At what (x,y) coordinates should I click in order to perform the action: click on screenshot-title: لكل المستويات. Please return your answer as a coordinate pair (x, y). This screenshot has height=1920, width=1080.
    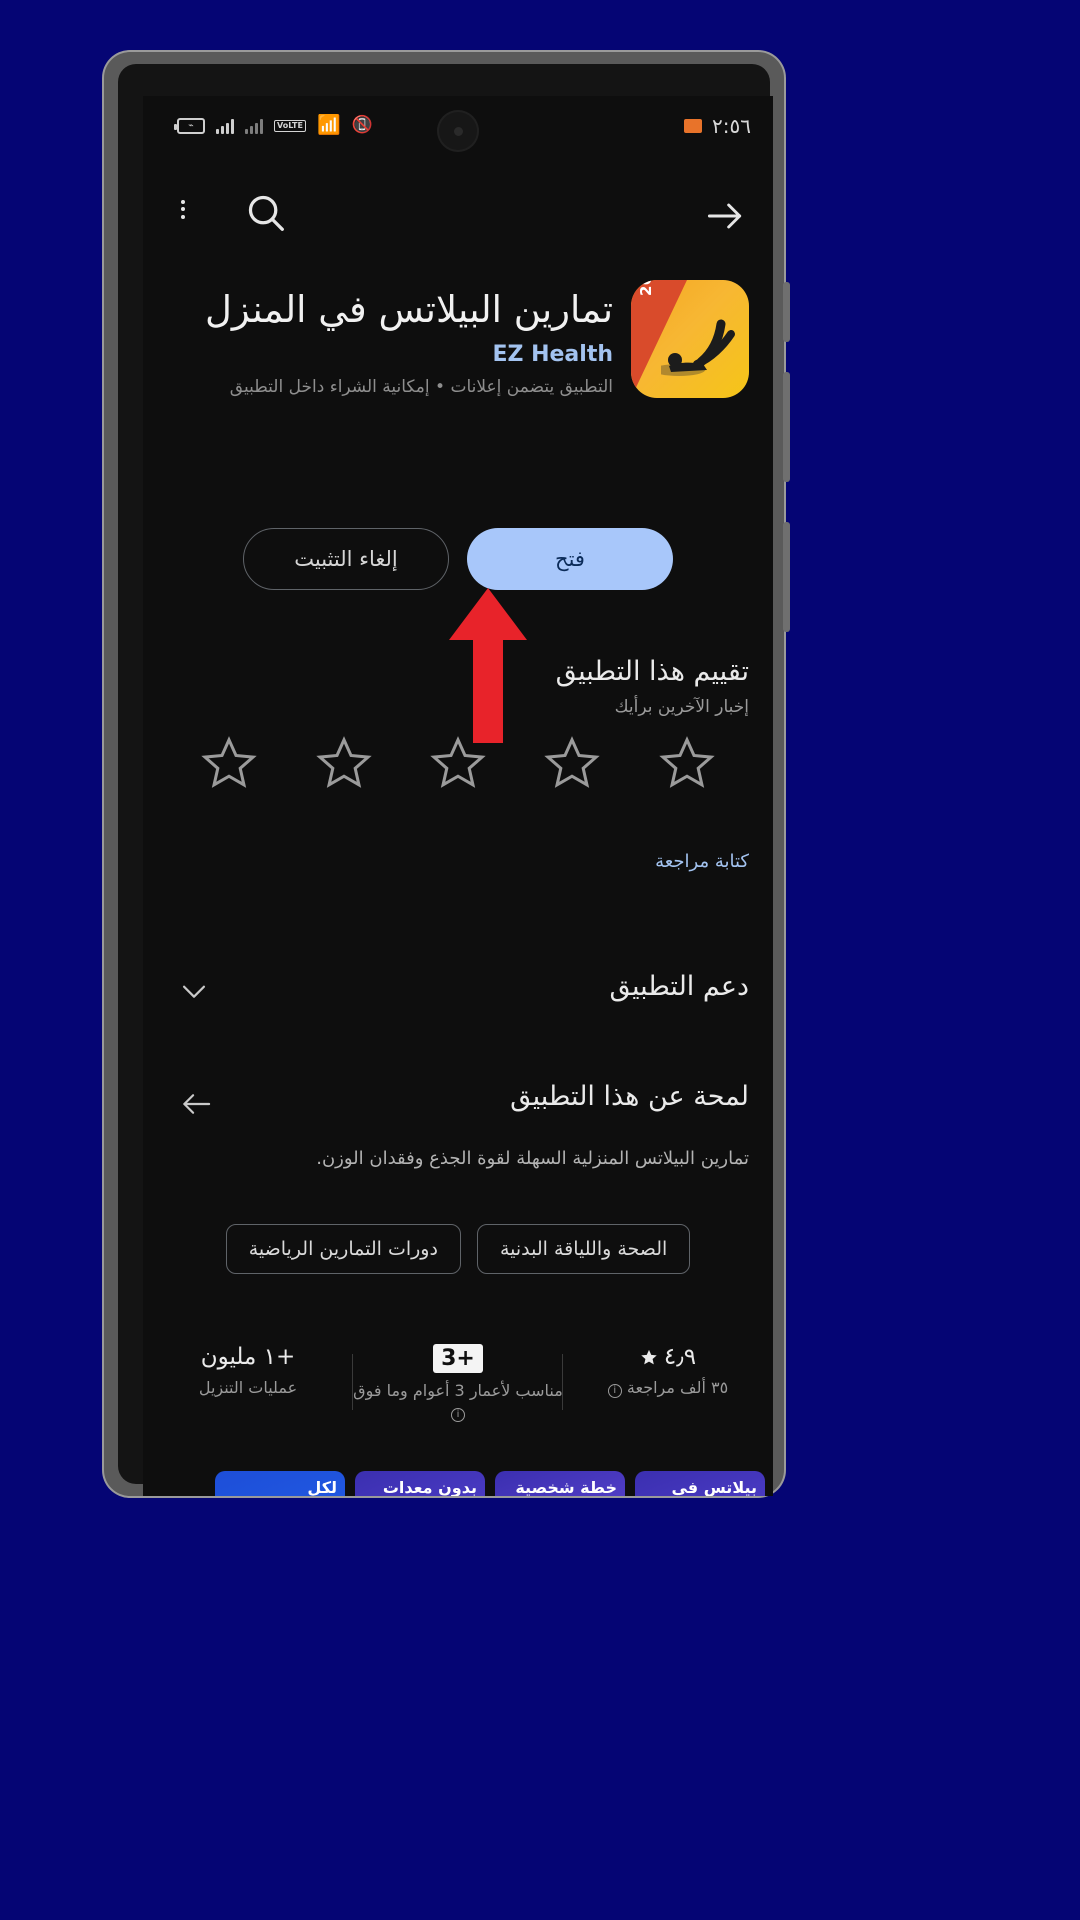
    Looking at the image, I should click on (322, 1487).